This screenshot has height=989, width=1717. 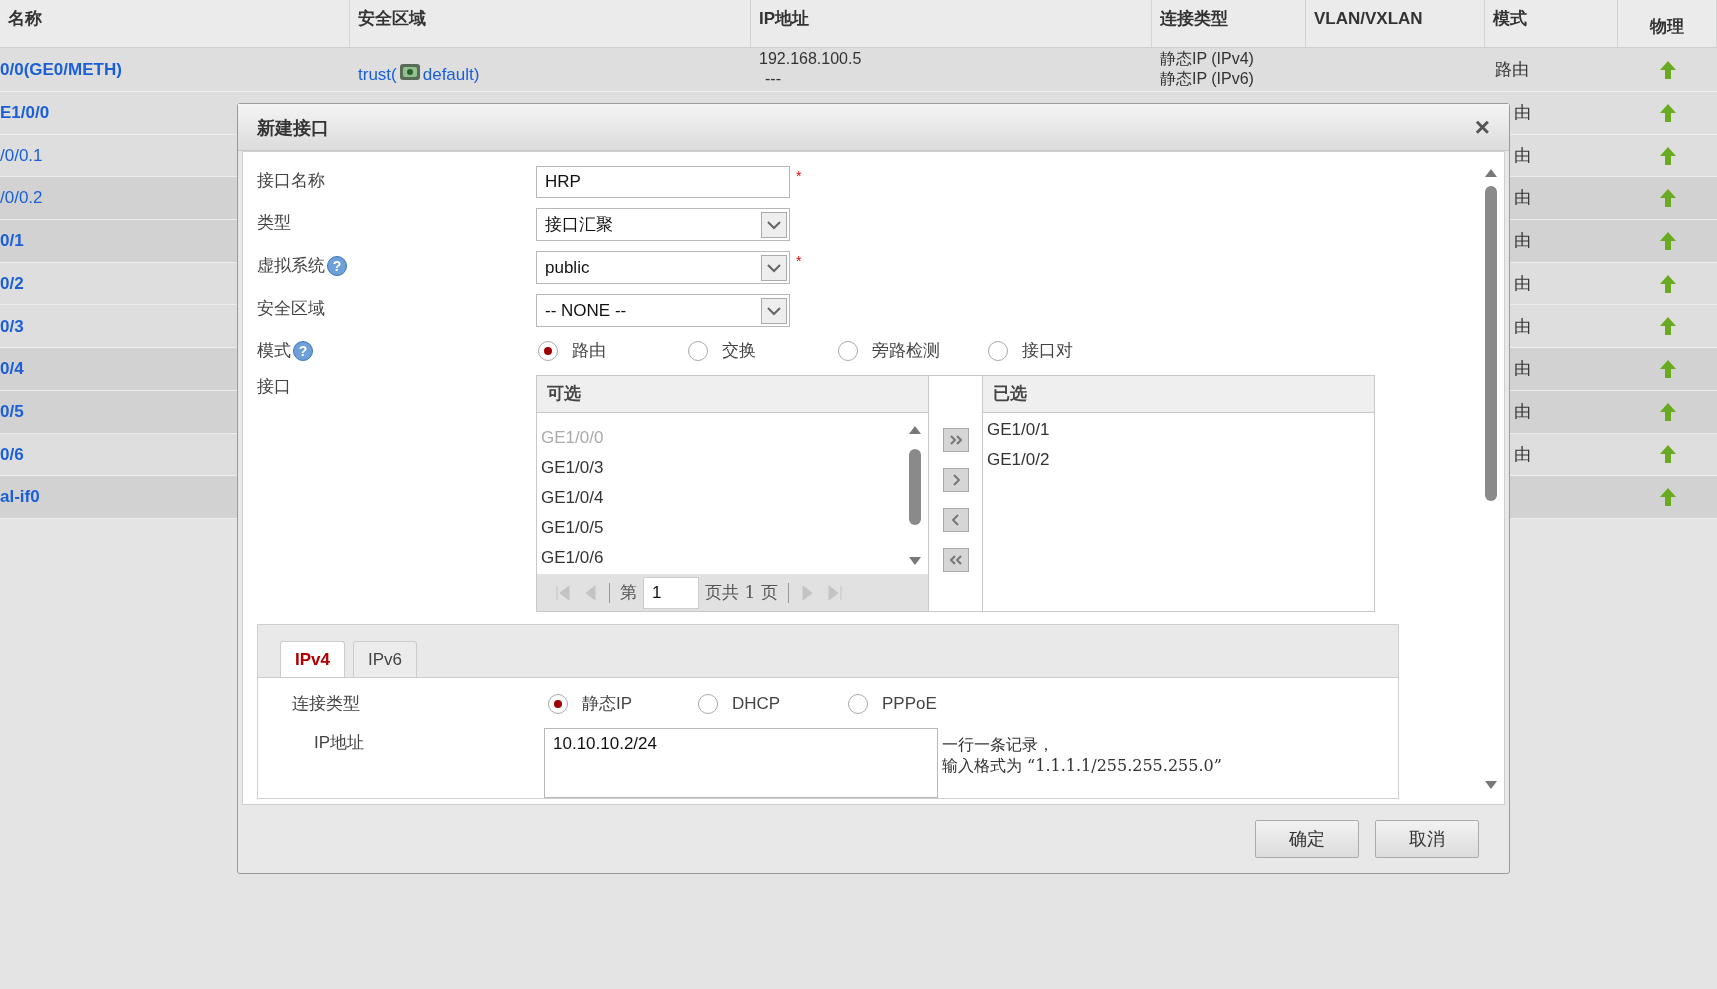 What do you see at coordinates (810, 59) in the screenshot?
I see `ip-address: 192.168.100.5` at bounding box center [810, 59].